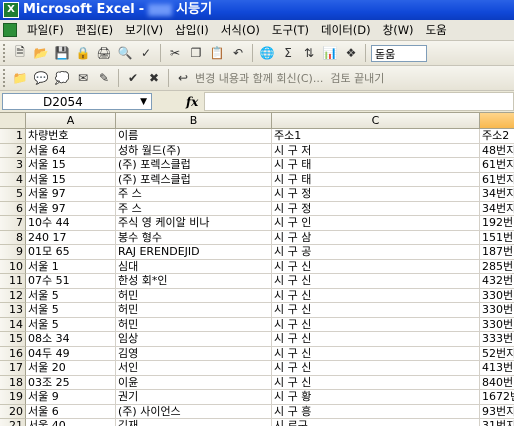 The width and height of the screenshot is (514, 426). Describe the element at coordinates (497, 281) in the screenshot. I see `cell-d: 432번` at that location.